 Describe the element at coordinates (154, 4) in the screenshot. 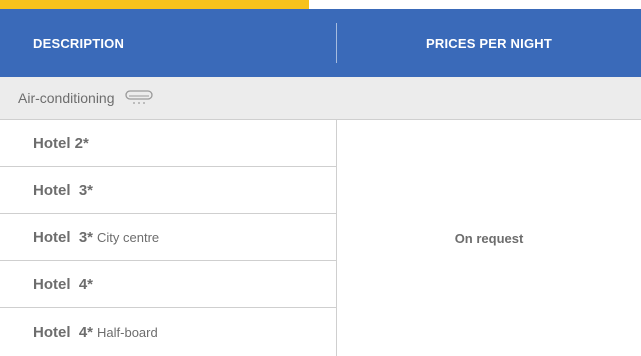

I see `accent-bar` at that location.